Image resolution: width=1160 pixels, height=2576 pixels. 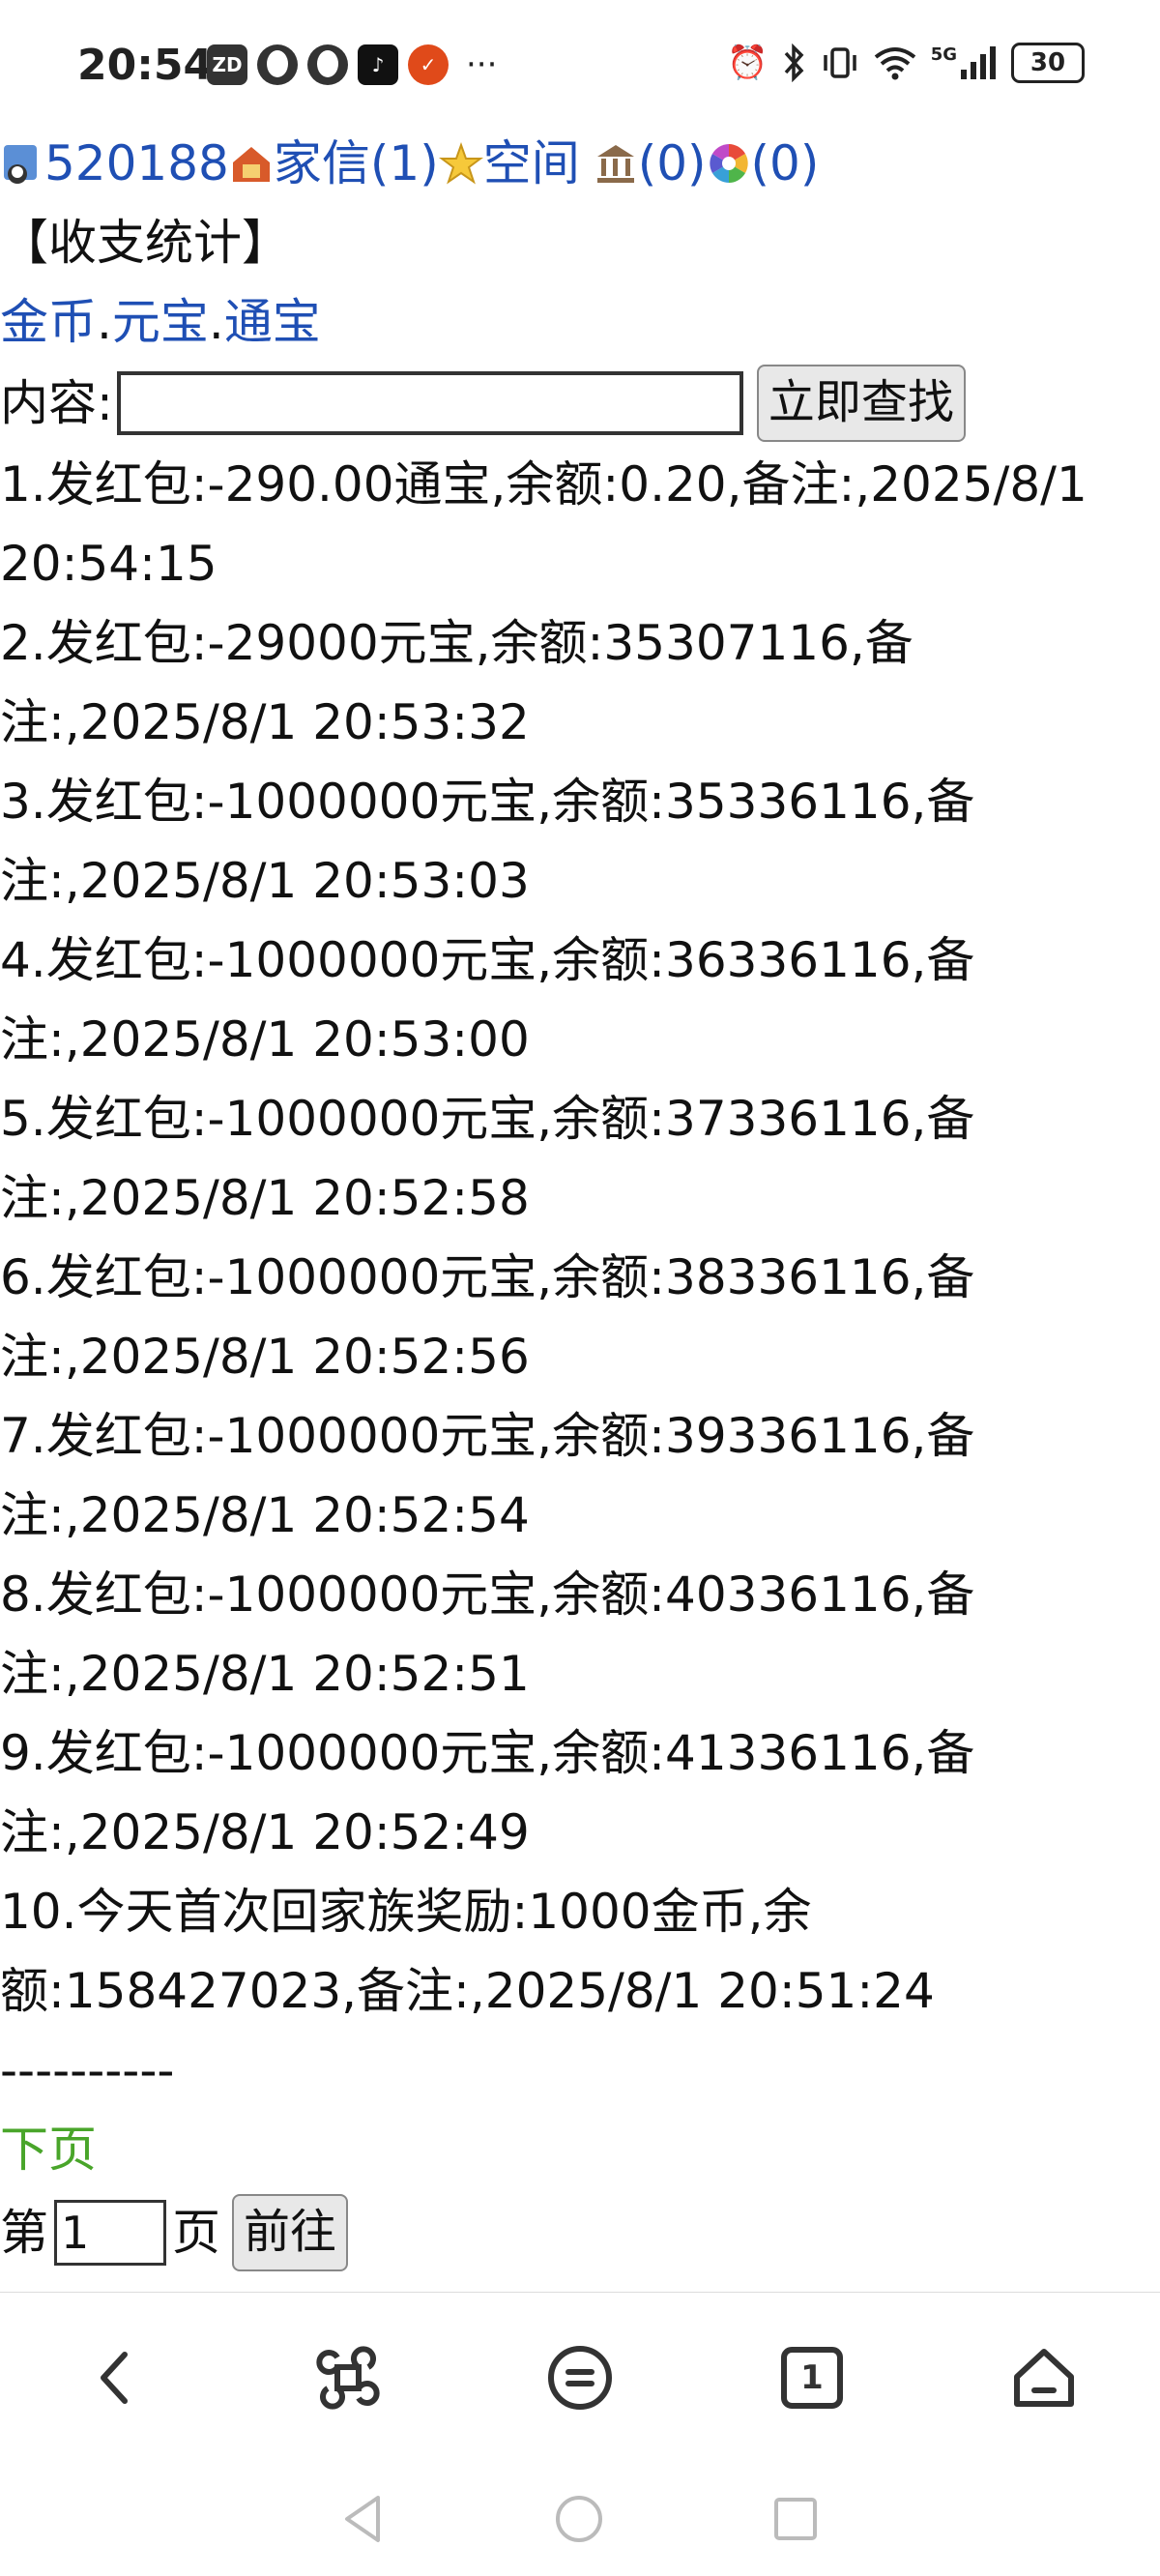 I want to click on qq-user-icon, so click(x=20, y=164).